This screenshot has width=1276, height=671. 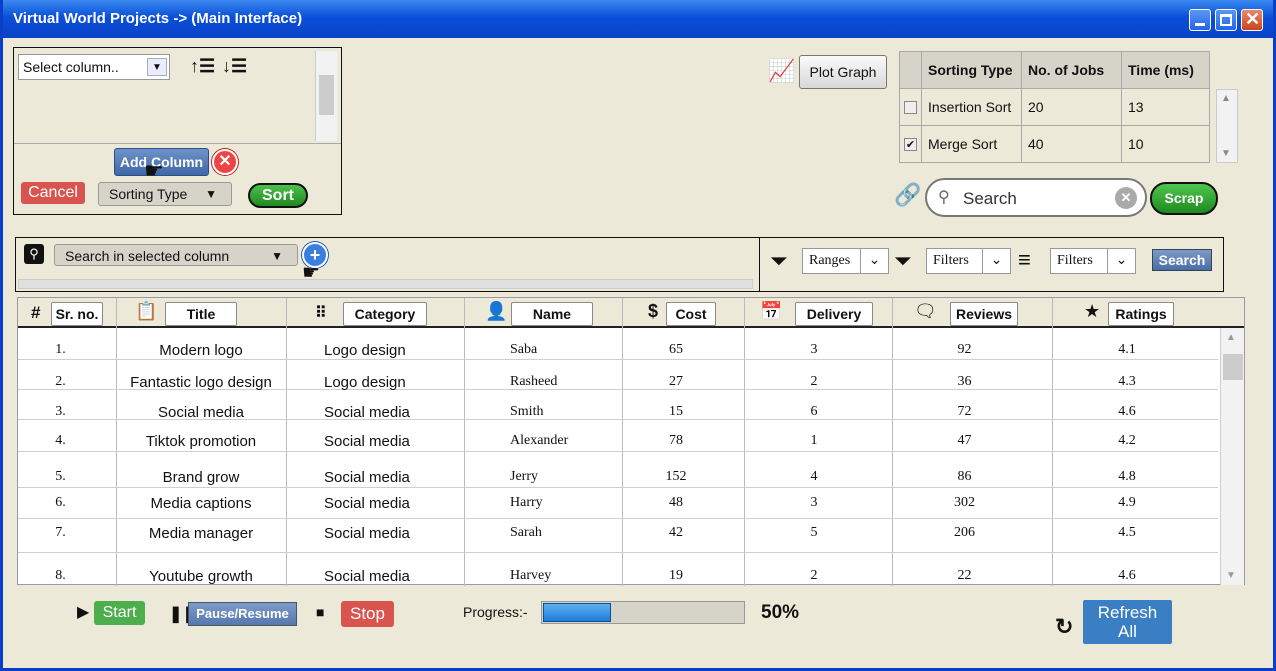 I want to click on reviews-cell: 36, so click(x=964, y=381).